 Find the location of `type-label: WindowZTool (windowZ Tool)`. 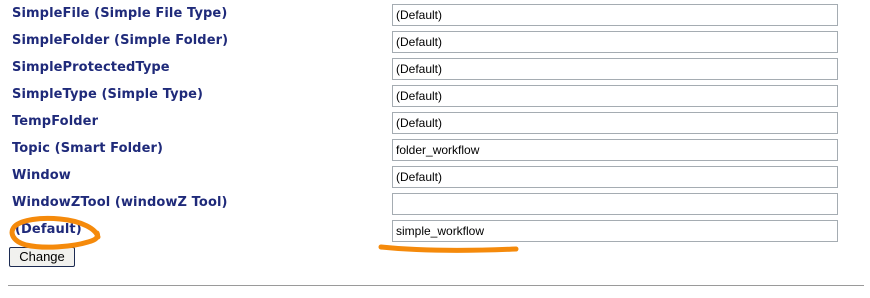

type-label: WindowZTool (windowZ Tool) is located at coordinates (120, 202).